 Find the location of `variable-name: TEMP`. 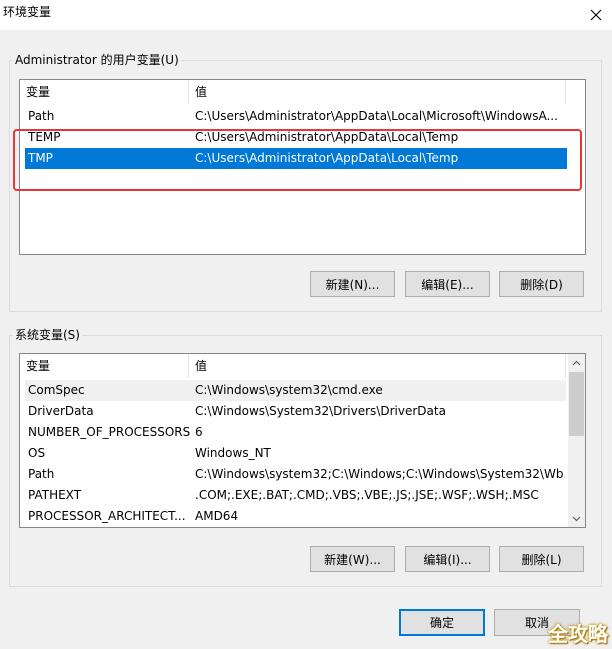

variable-name: TEMP is located at coordinates (44, 137).